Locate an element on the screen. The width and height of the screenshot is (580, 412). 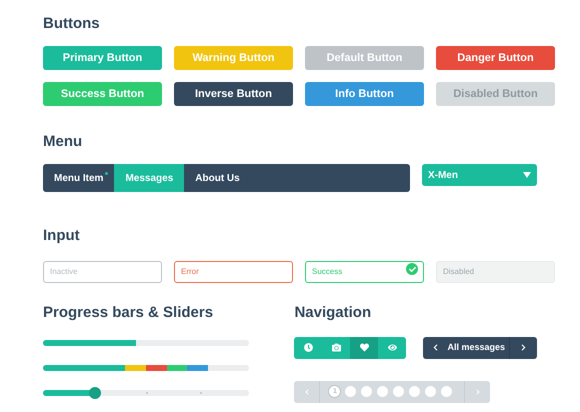
section-title: Navigation is located at coordinates (333, 312).